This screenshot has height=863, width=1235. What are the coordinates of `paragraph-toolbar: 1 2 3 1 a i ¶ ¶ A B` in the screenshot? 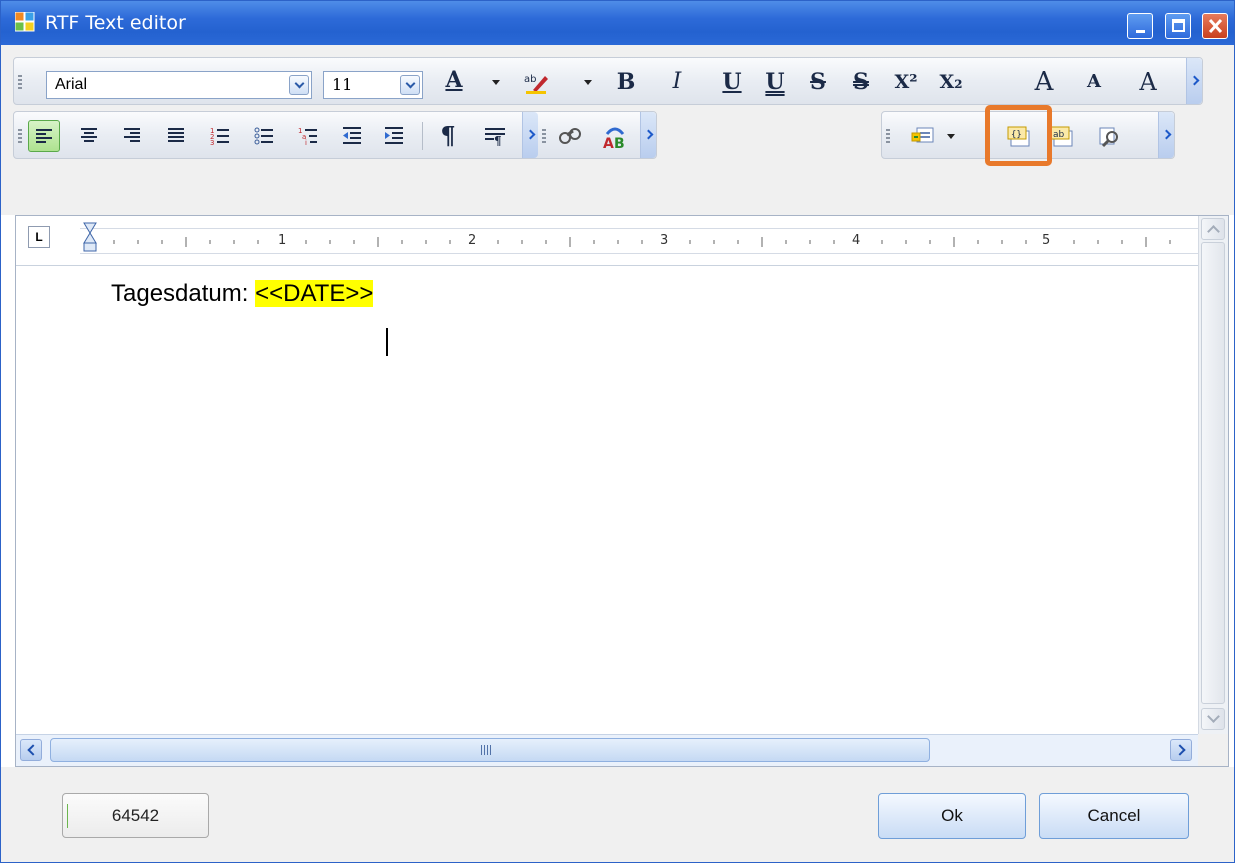 It's located at (335, 135).